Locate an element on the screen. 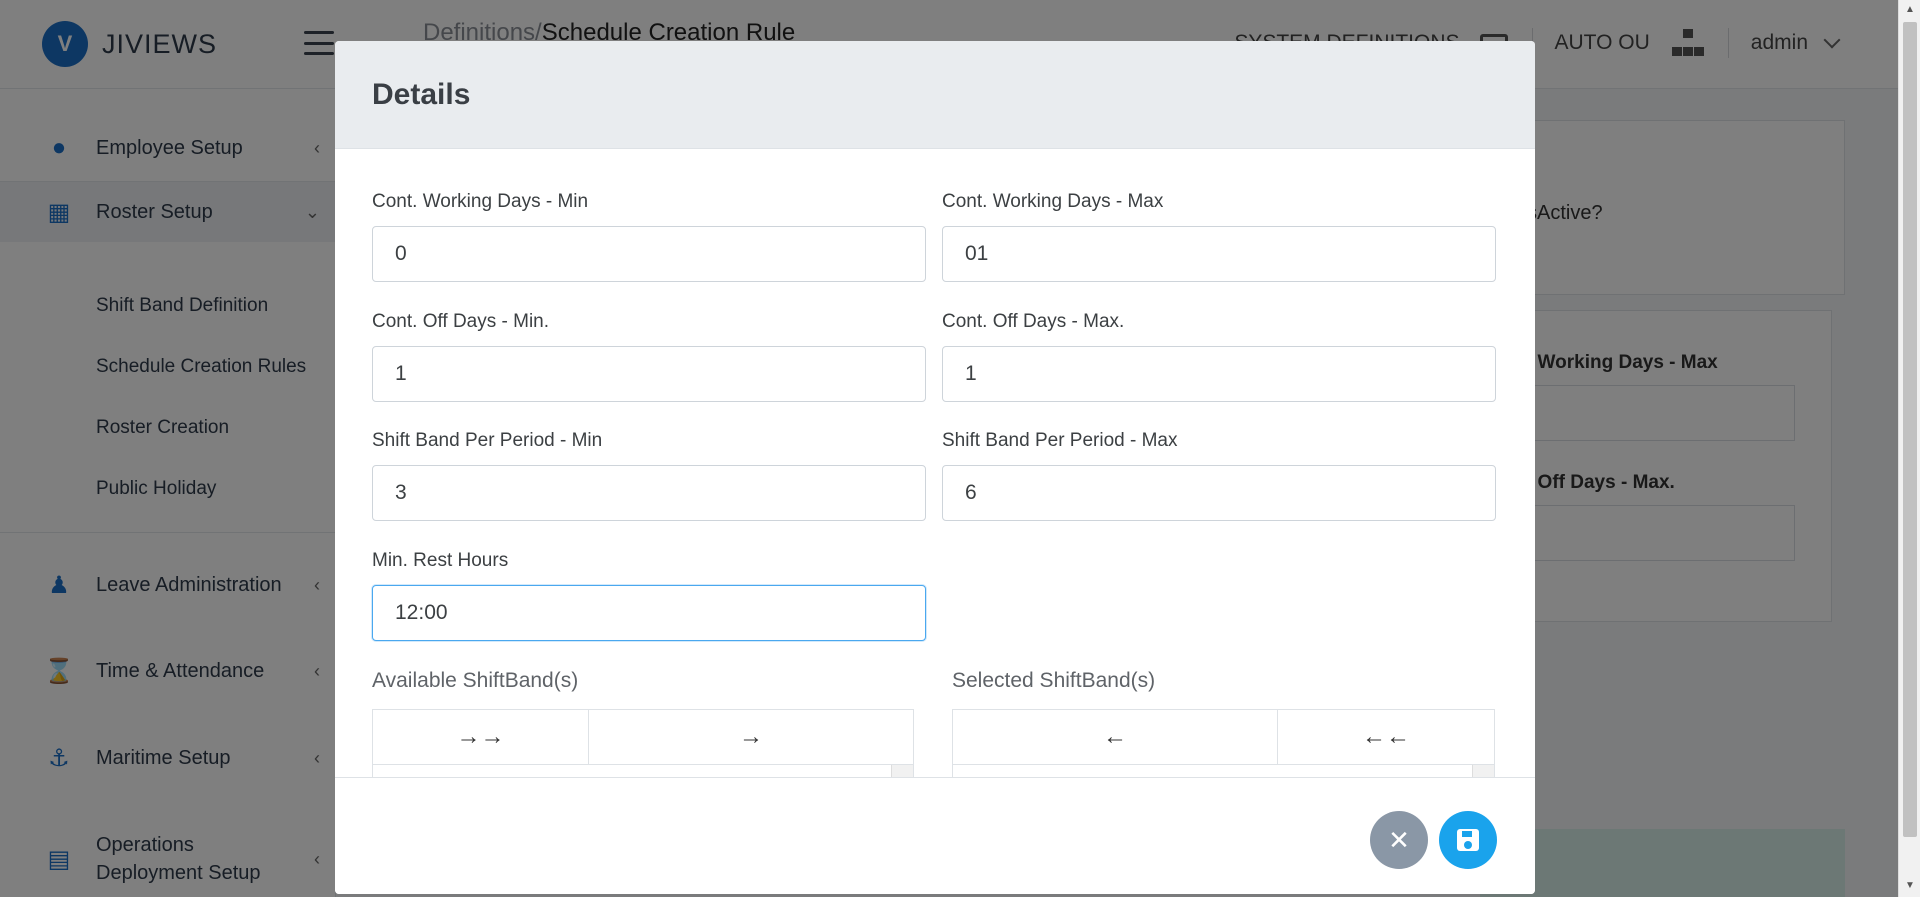 The image size is (1920, 897). cod-min-label: Cont. Off Days - Min. is located at coordinates (461, 321).